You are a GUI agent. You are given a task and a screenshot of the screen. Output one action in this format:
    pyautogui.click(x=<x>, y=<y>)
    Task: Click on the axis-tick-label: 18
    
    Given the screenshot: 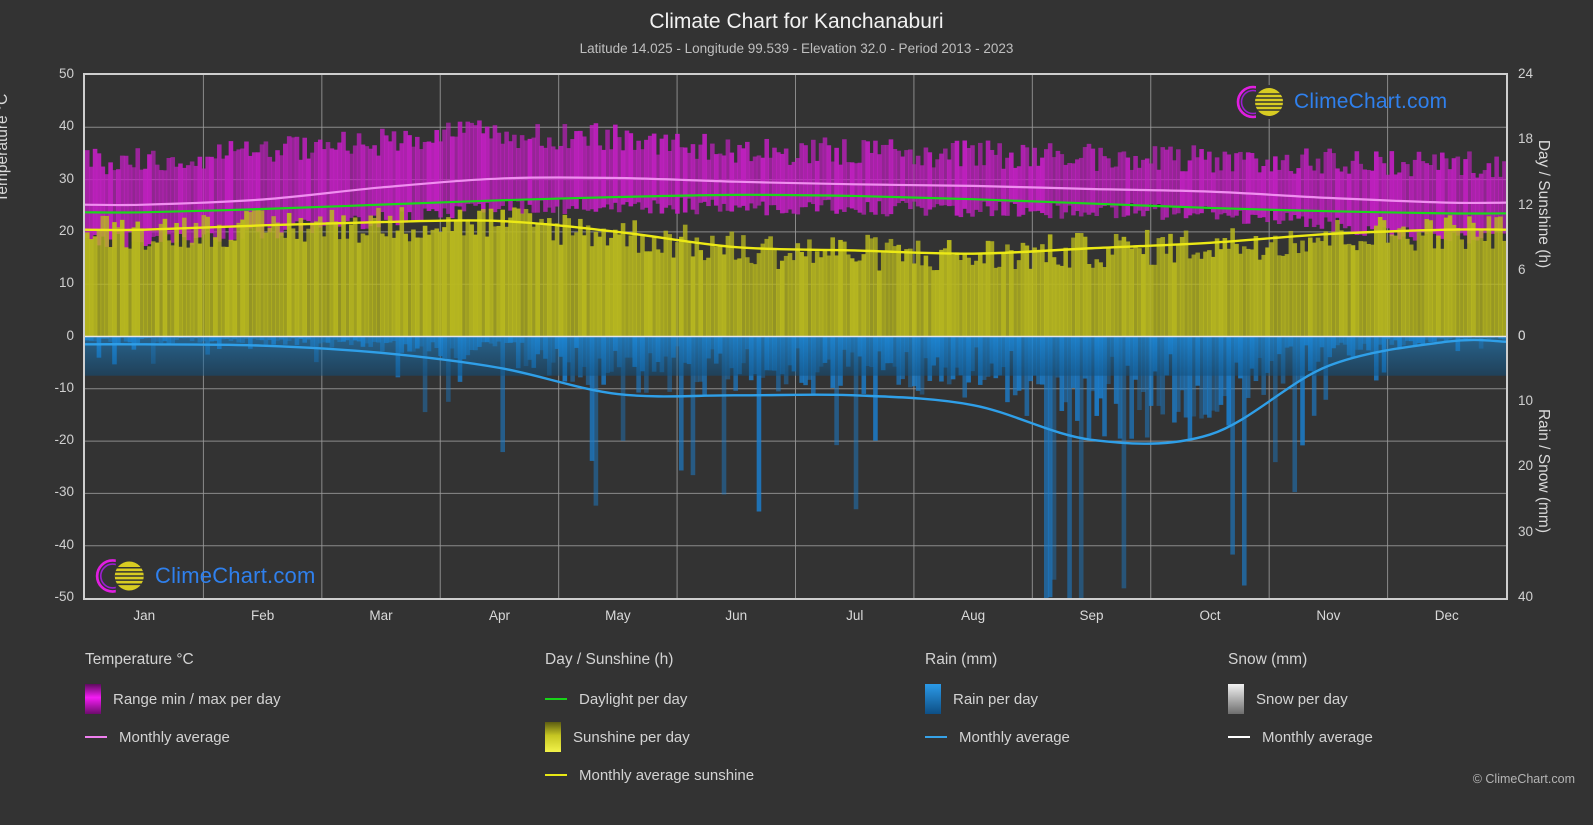 What is the action you would take?
    pyautogui.click(x=1526, y=139)
    